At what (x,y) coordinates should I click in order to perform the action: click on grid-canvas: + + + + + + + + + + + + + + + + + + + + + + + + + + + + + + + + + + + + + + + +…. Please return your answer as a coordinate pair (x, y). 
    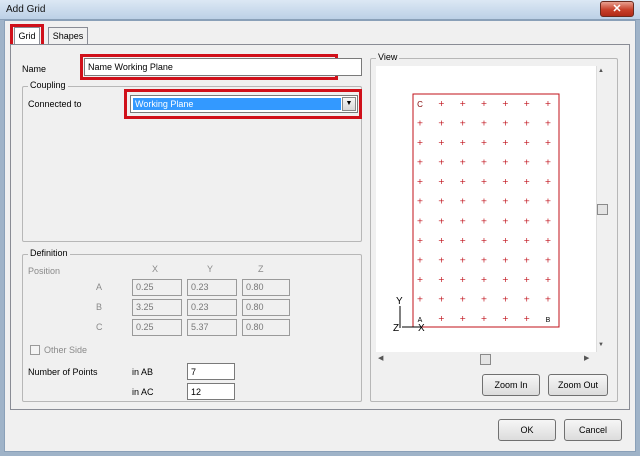
    Looking at the image, I should click on (476, 213).